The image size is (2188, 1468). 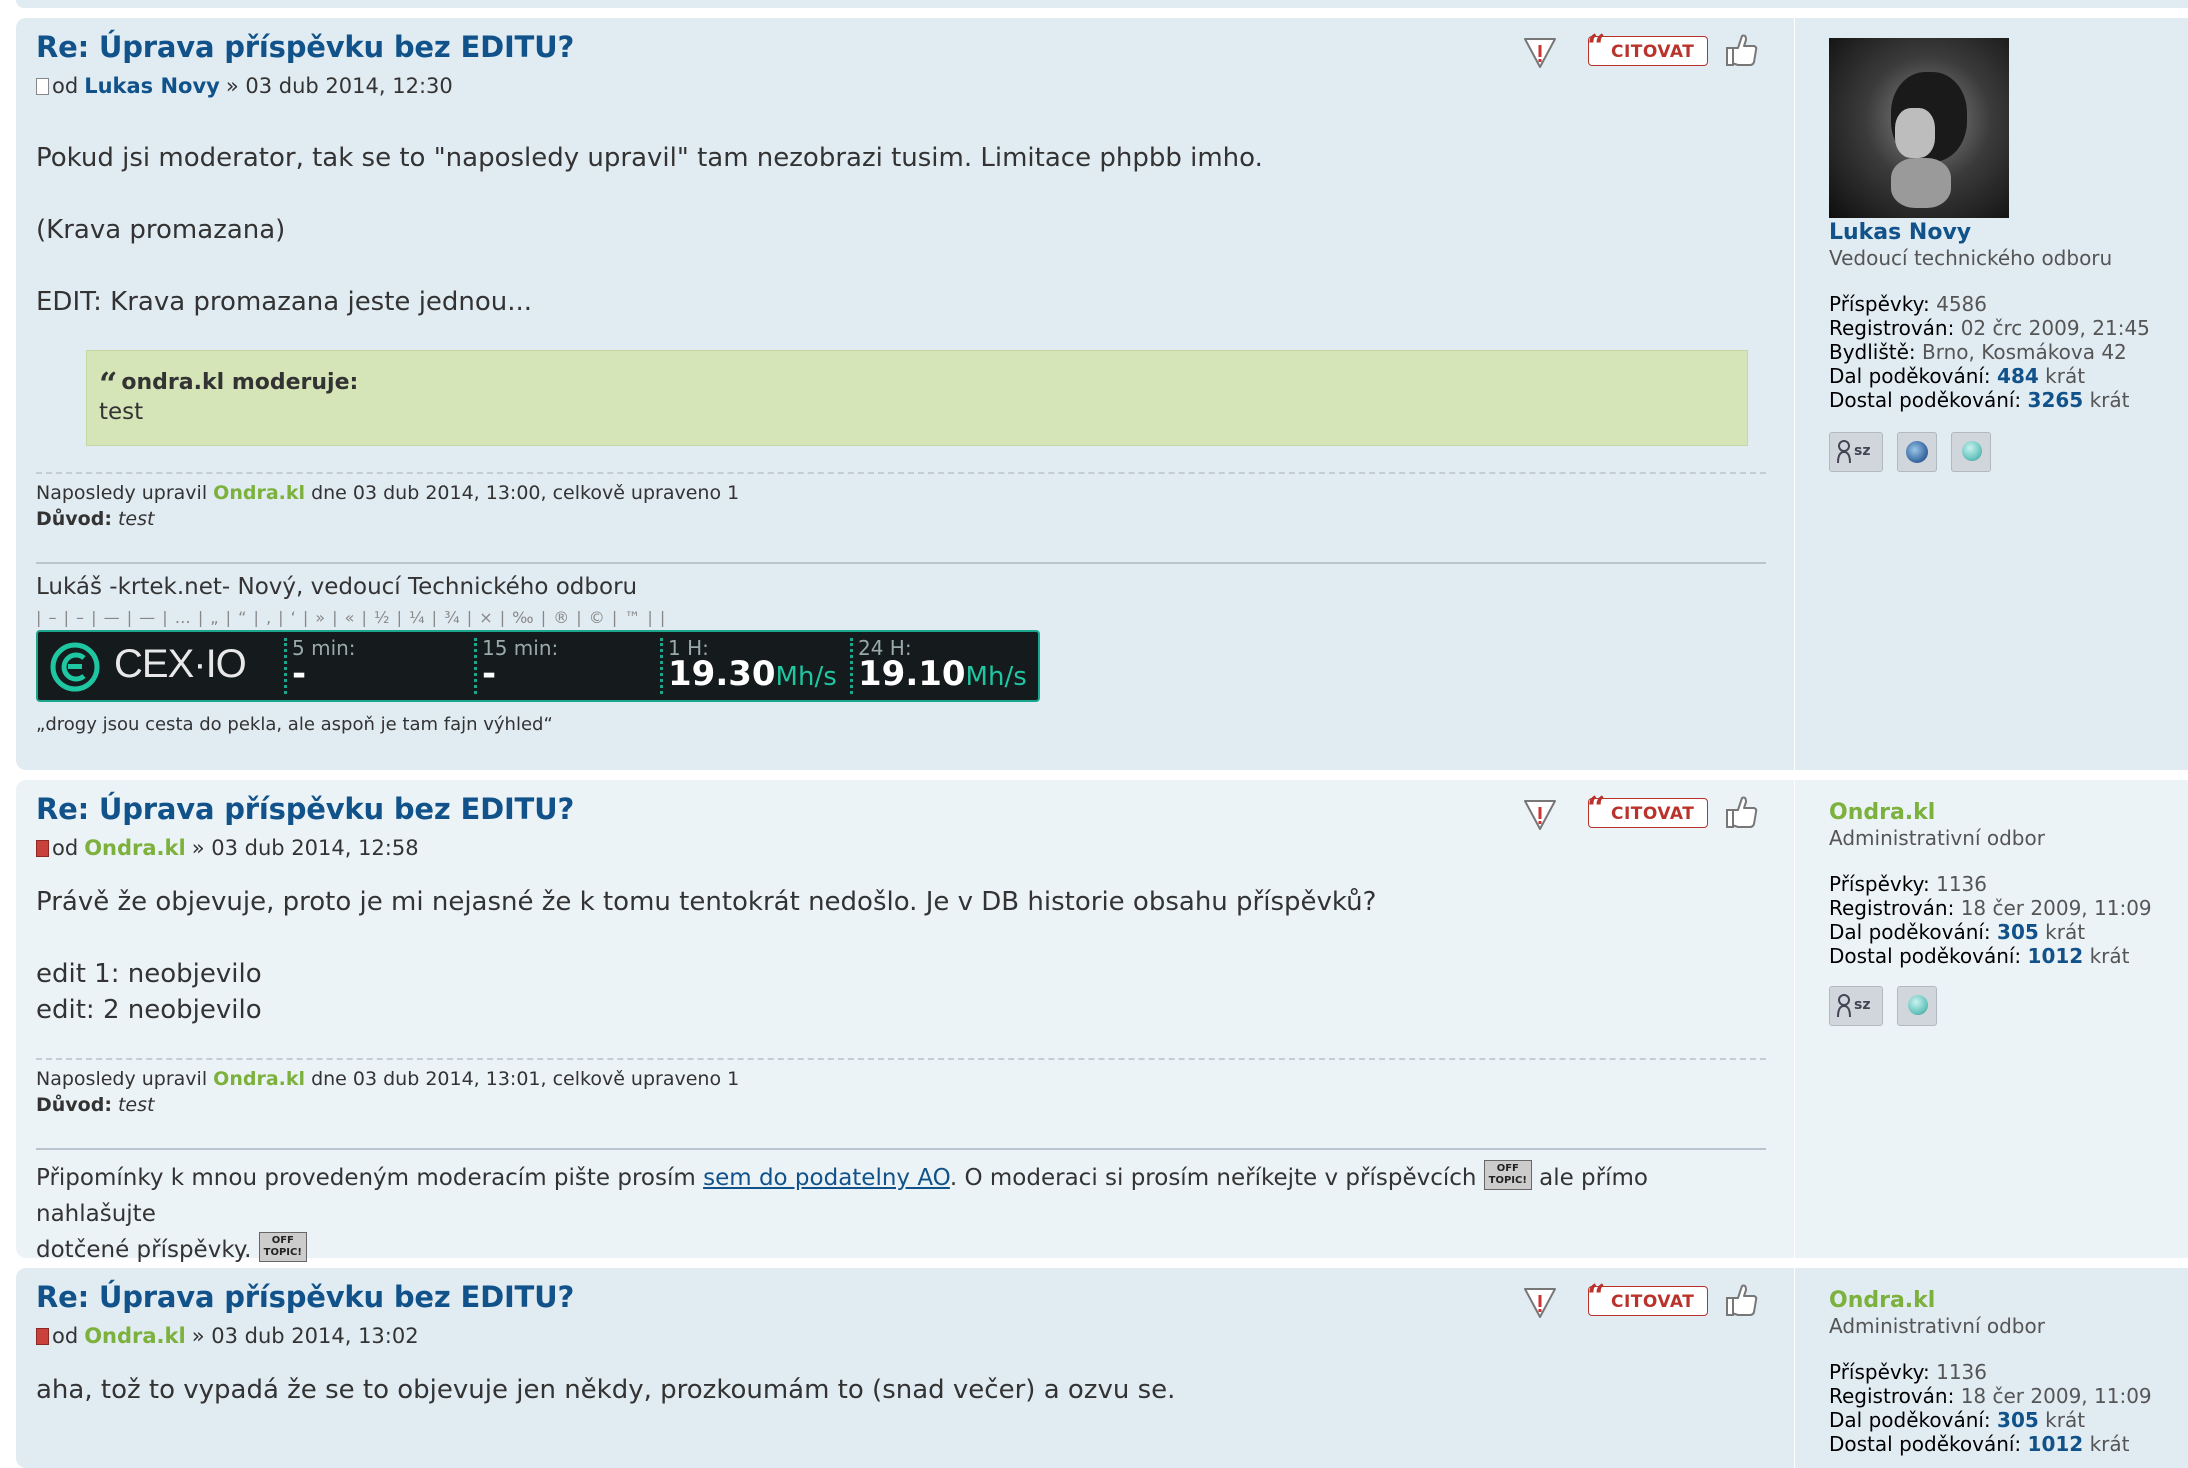 I want to click on stat-value: krát, so click(x=2109, y=400).